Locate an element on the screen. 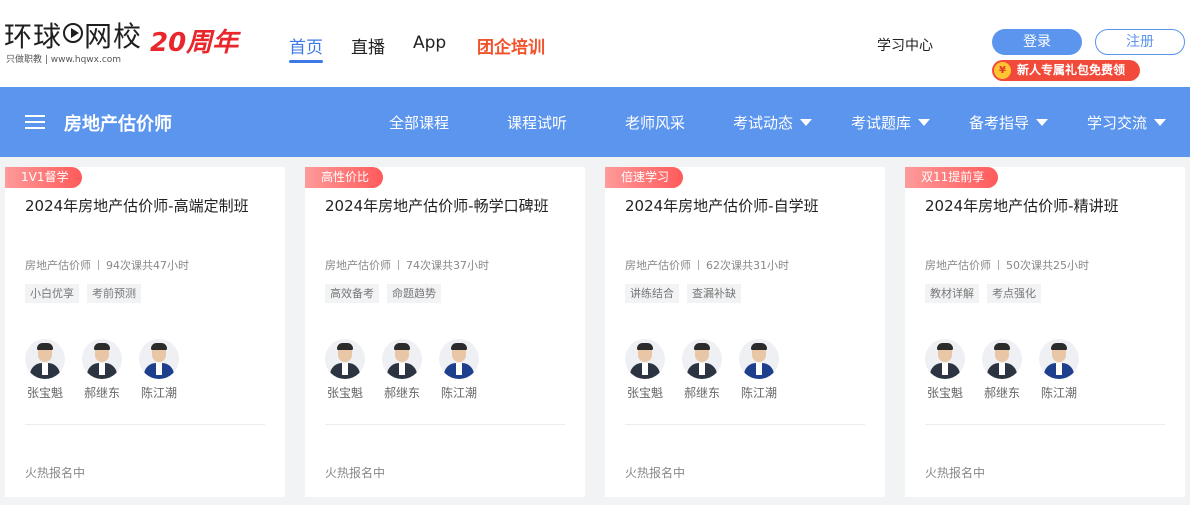  course-badge: 双11提前享 is located at coordinates (952, 177).